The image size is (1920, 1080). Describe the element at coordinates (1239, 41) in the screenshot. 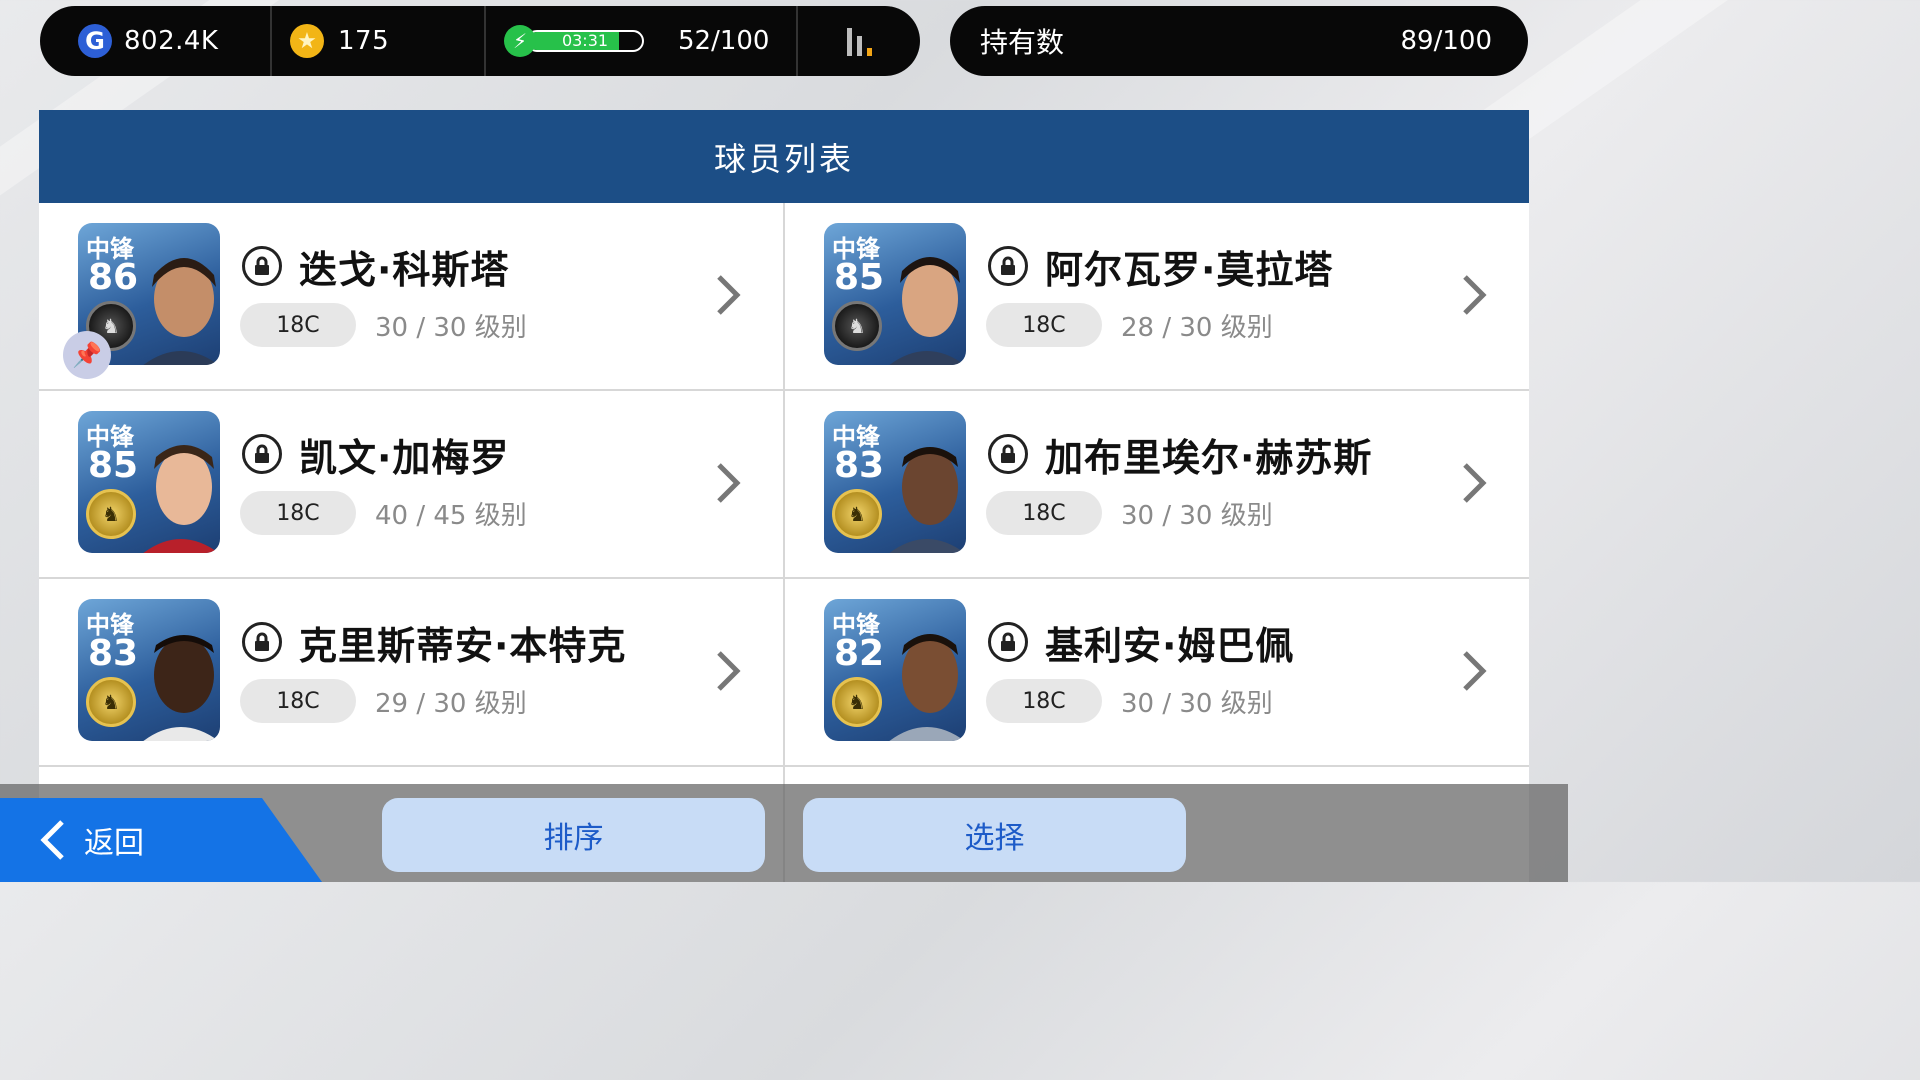

I see `ownership-bar: 持有数 89/100` at that location.